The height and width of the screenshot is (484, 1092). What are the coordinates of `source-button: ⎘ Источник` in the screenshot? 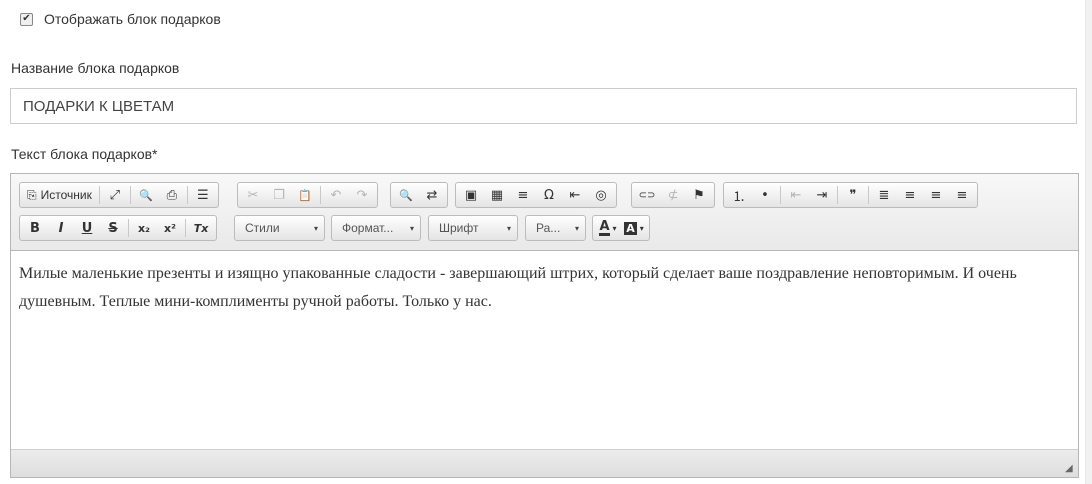 It's located at (59, 195).